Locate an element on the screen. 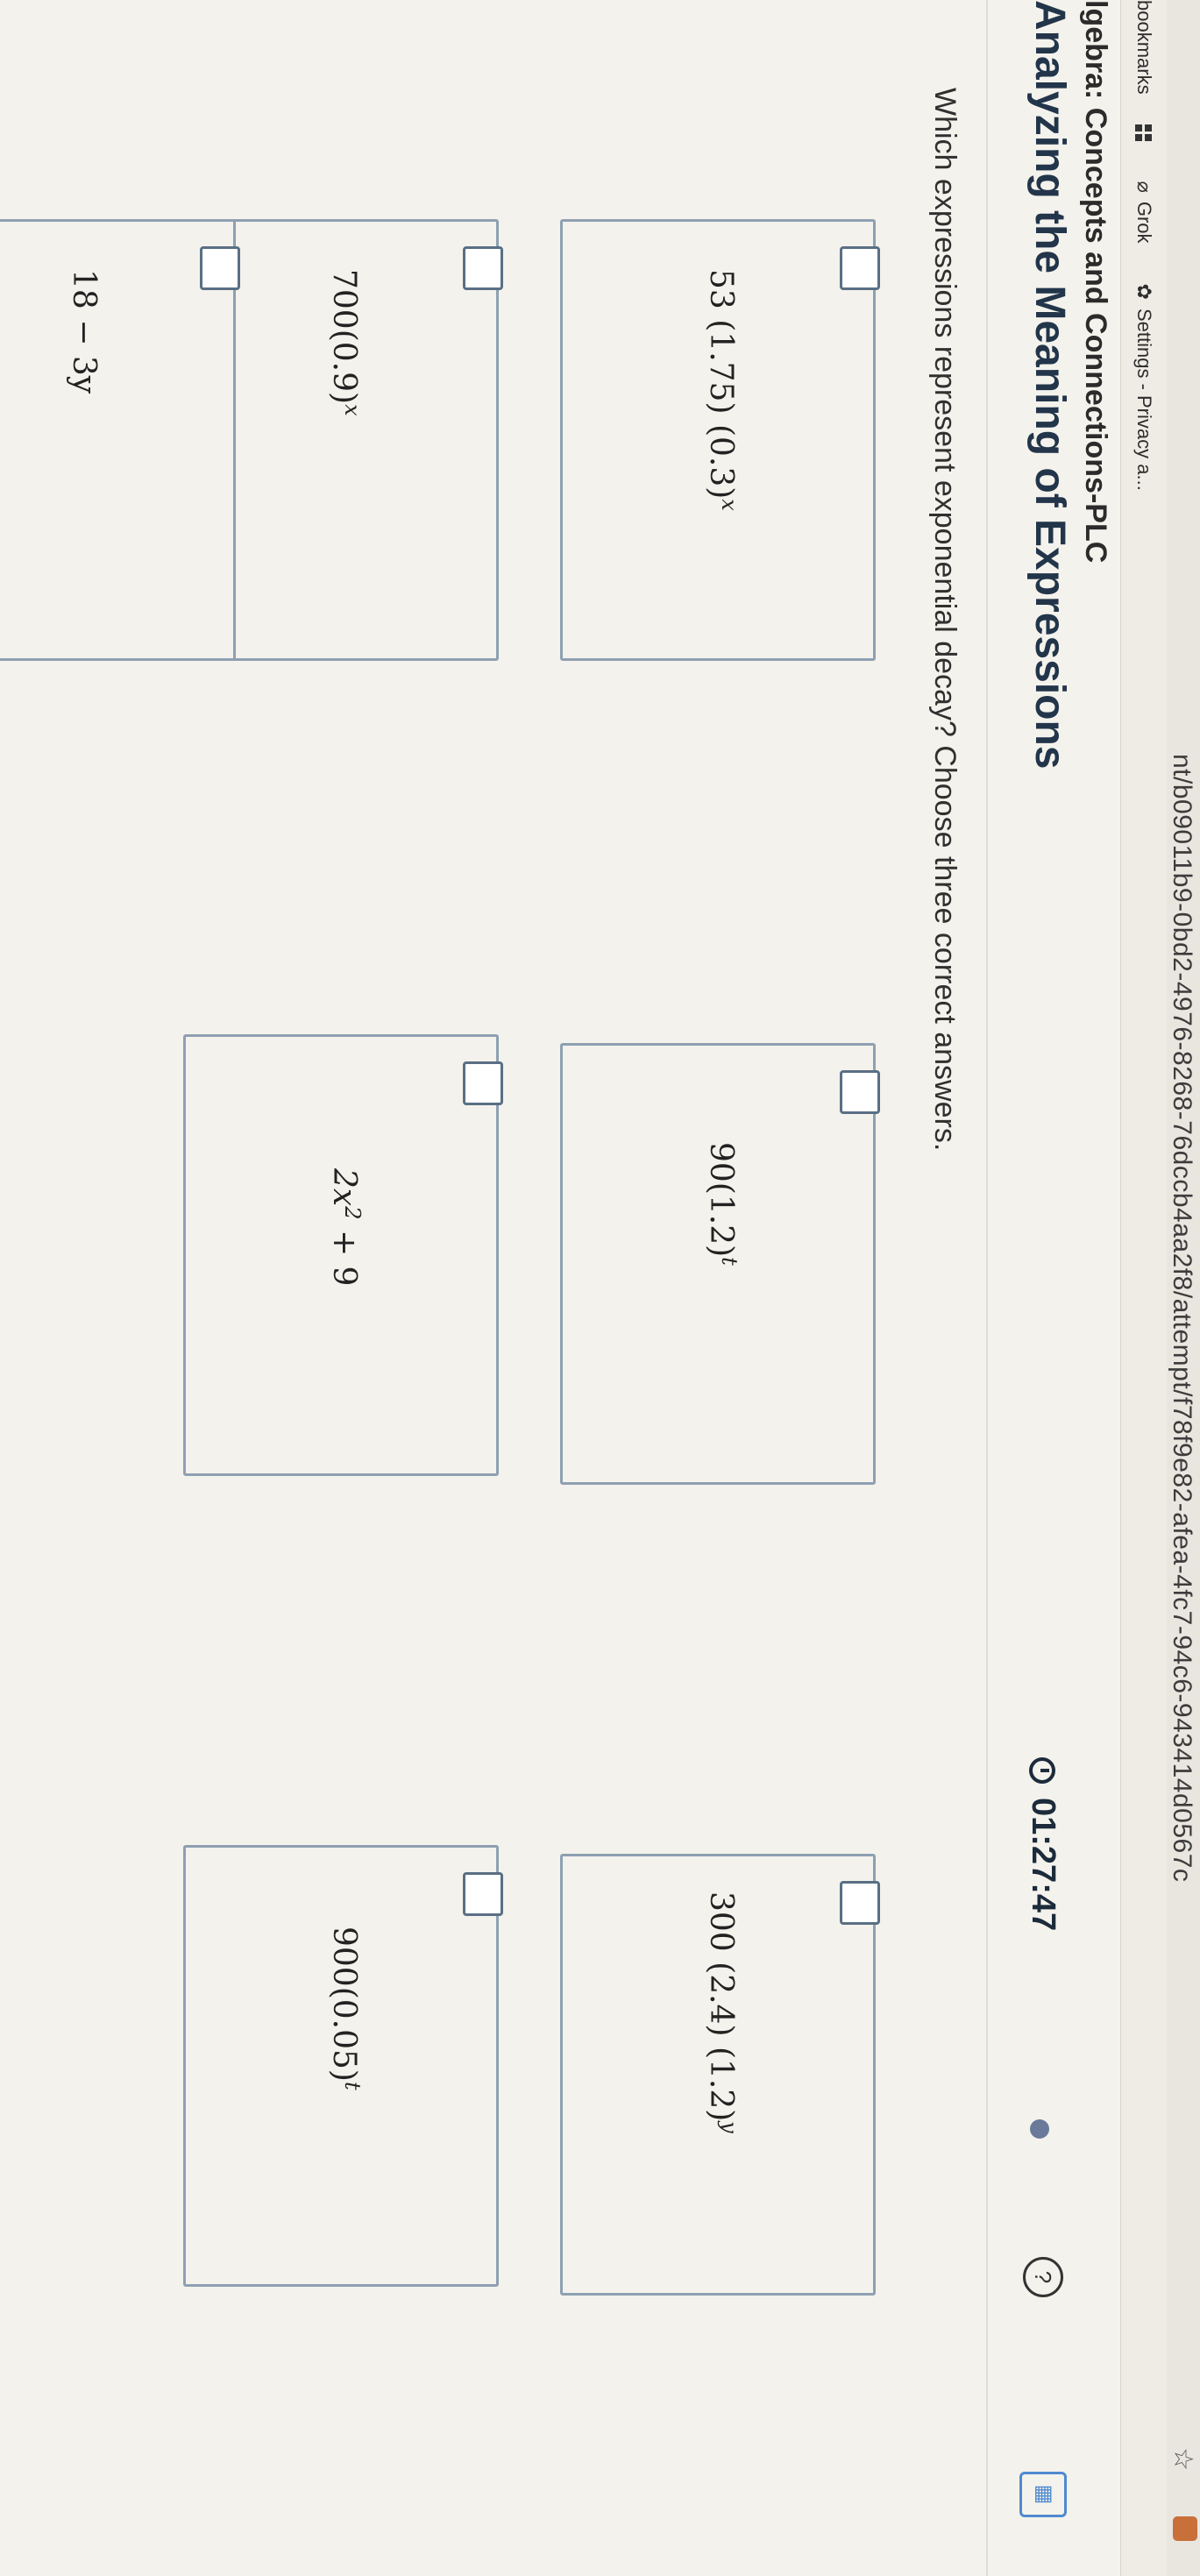  answer-option-5: 2x2 + 9 is located at coordinates (343, 1255).